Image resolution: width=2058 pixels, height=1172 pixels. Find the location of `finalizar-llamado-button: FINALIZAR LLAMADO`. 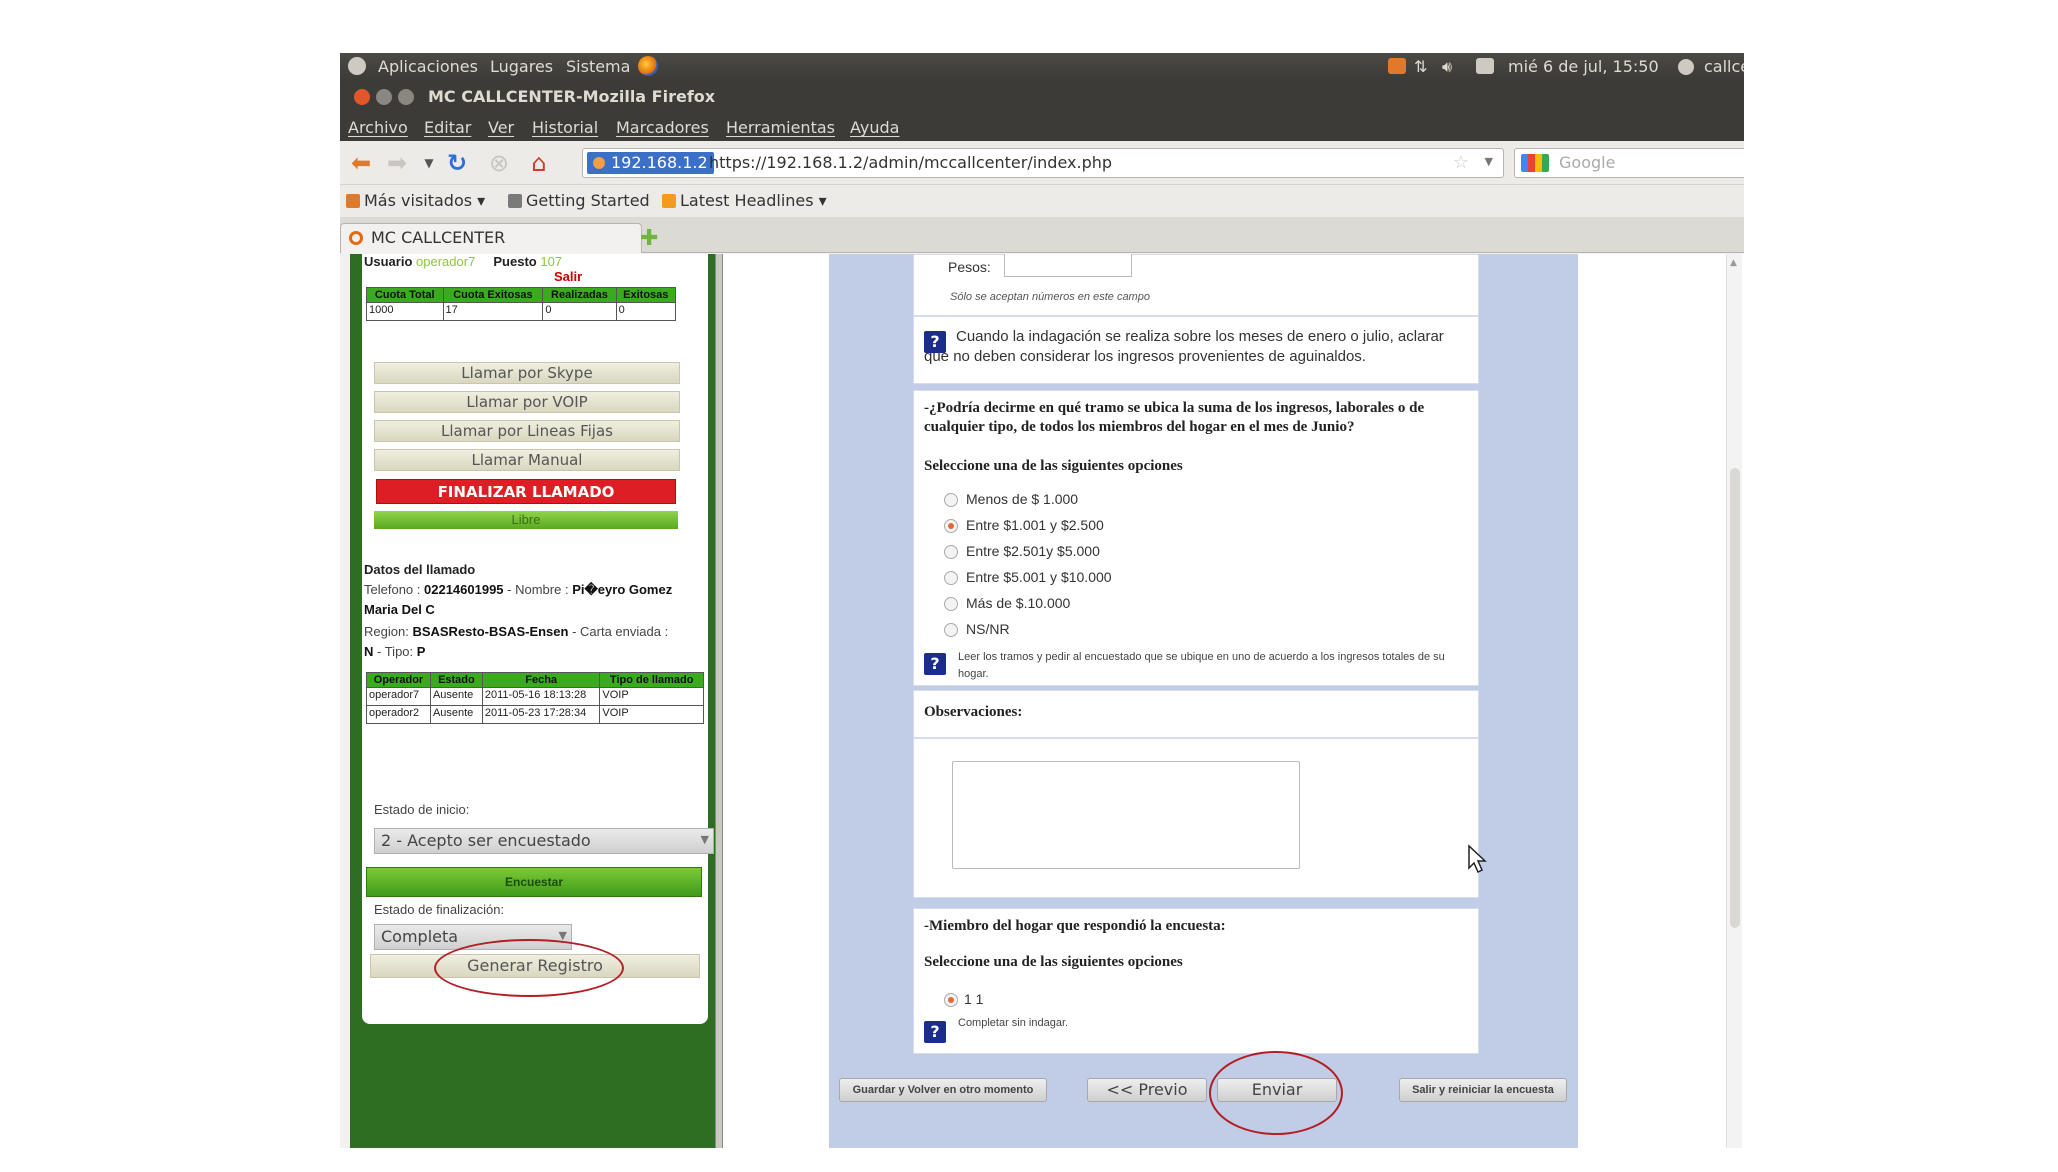

finalizar-llamado-button: FINALIZAR LLAMADO is located at coordinates (526, 491).